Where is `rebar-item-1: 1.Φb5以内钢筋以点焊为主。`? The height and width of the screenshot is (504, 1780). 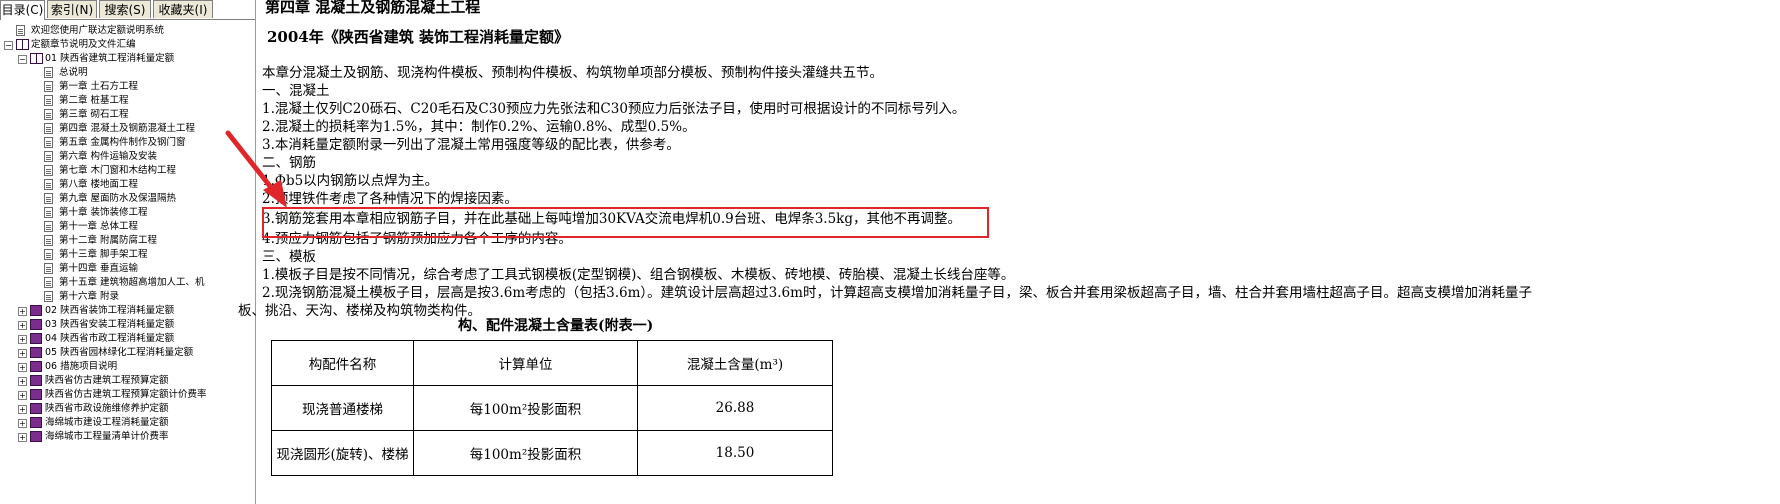 rebar-item-1: 1.Φb5以内钢筋以点焊为主。 is located at coordinates (350, 181).